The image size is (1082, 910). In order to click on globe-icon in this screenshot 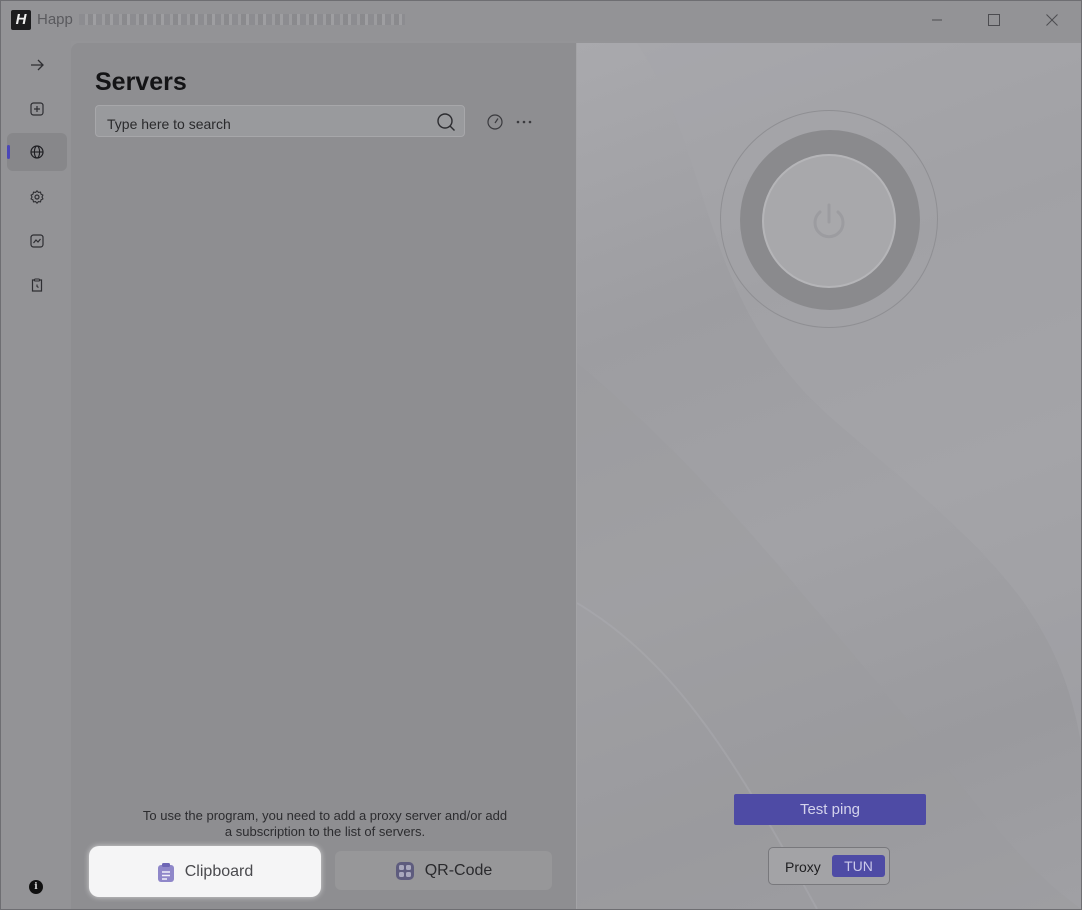, I will do `click(37, 152)`.